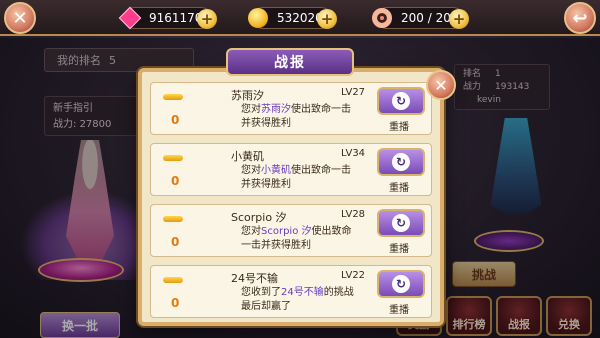 The height and width of the screenshot is (338, 600). Describe the element at coordinates (420, 18) in the screenshot. I see `stamina-counter: 200 / 200 +` at that location.